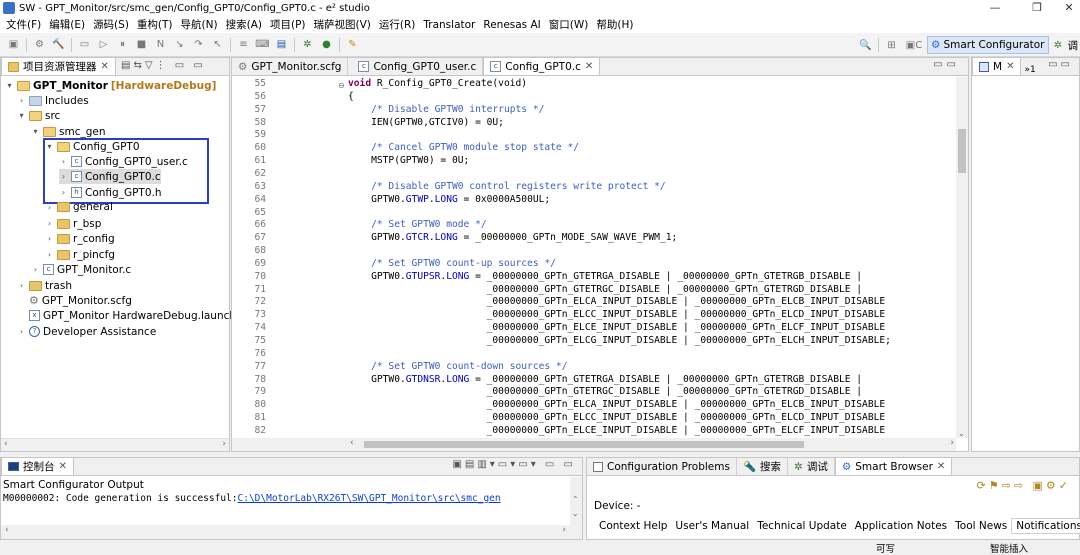 This screenshot has width=1080, height=555. I want to click on resume-icon: ▷, so click(103, 45).